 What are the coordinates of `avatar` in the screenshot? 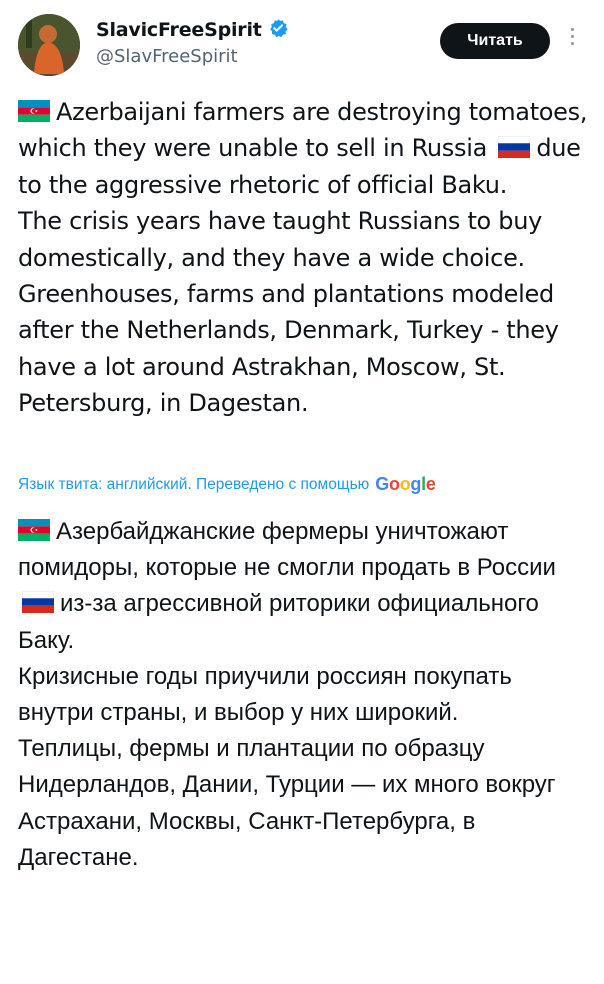 It's located at (49, 45).